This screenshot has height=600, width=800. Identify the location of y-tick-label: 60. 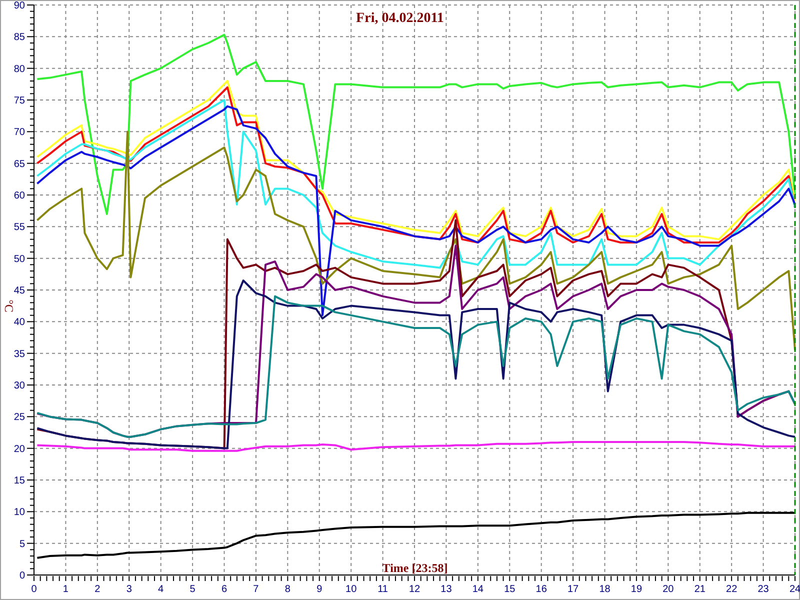
(19, 196).